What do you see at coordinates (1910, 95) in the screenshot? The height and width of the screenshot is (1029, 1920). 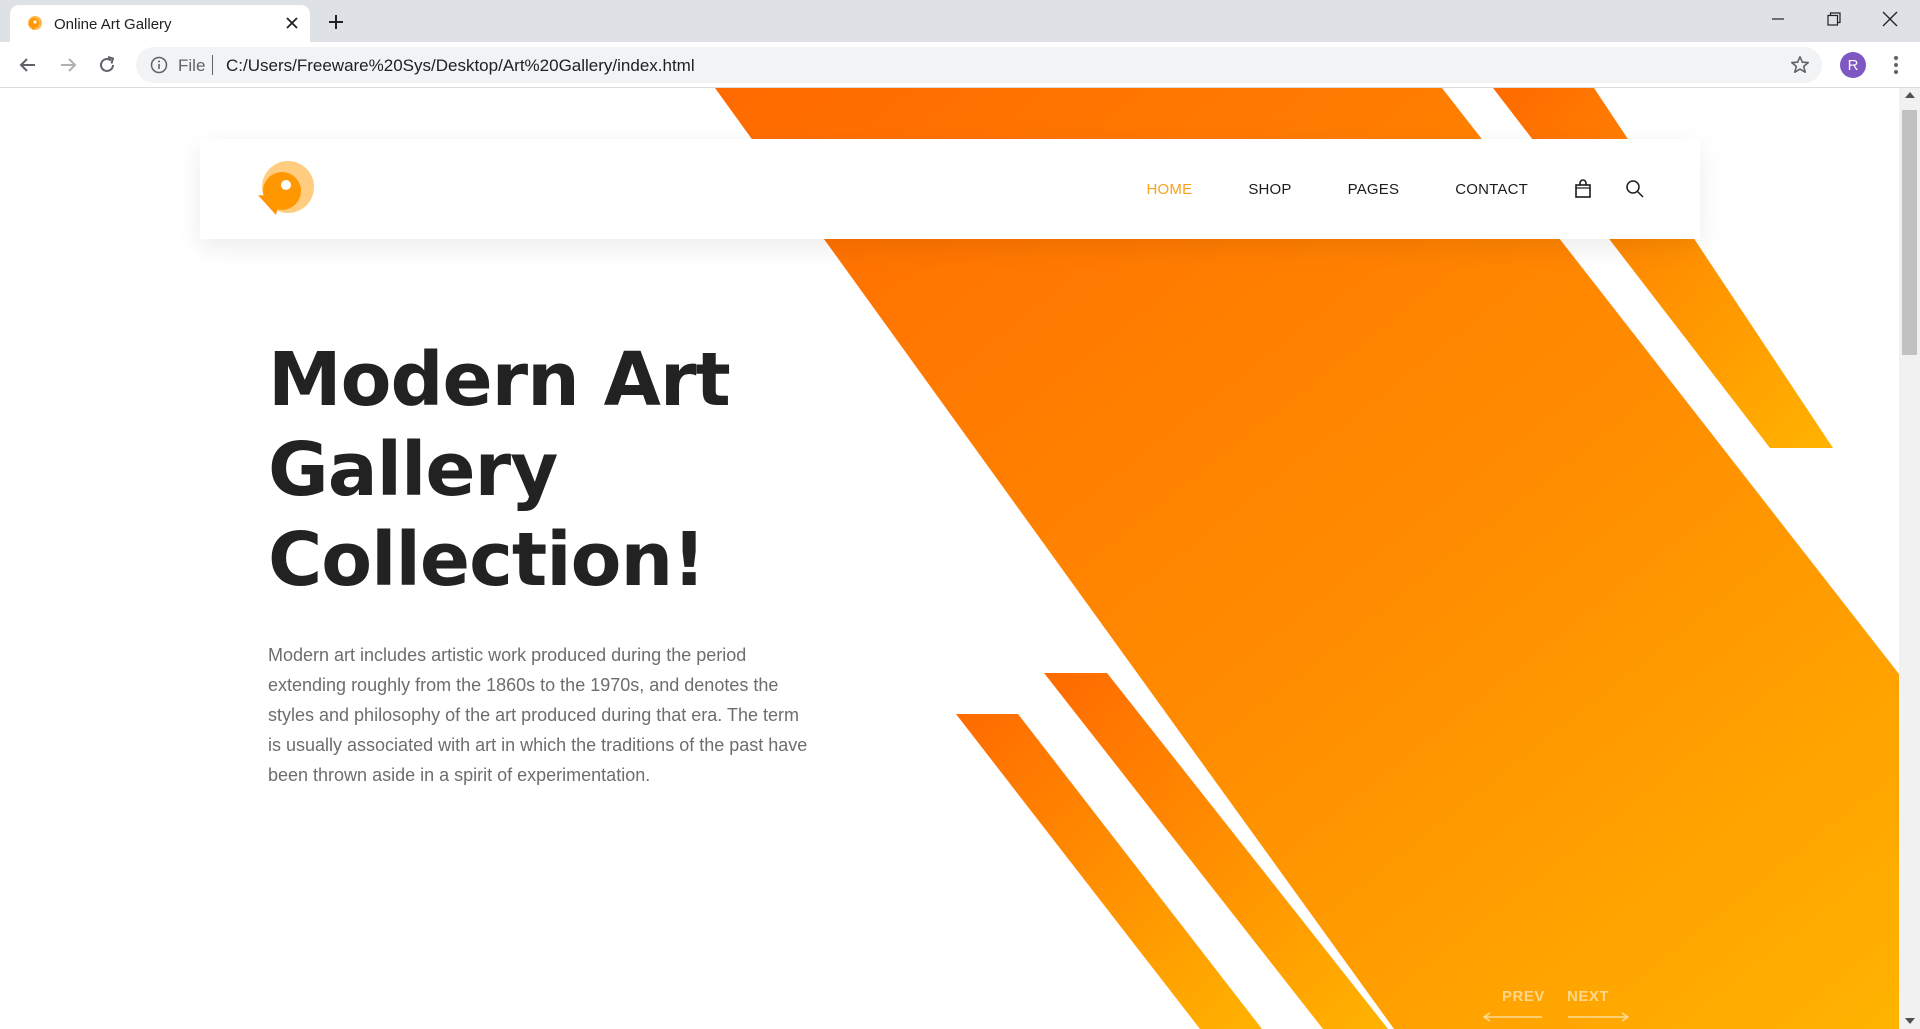 I see `scroll-up-arrow-icon` at bounding box center [1910, 95].